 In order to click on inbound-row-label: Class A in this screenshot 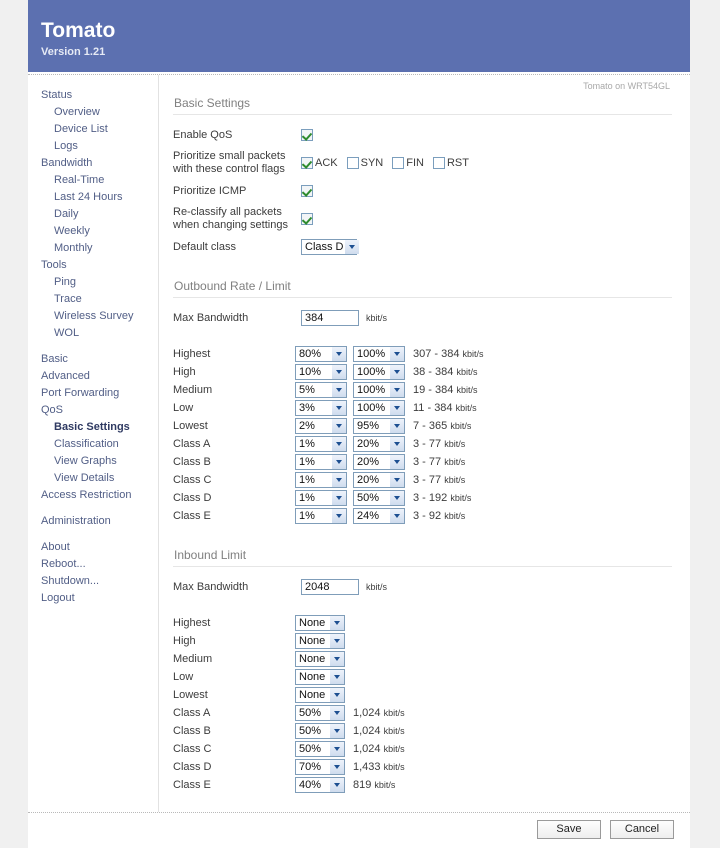, I will do `click(192, 713)`.